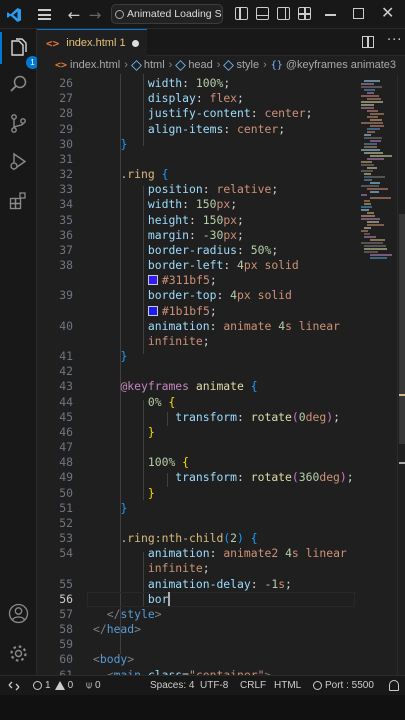 This screenshot has width=405, height=720. What do you see at coordinates (23, 53) in the screenshot?
I see `explorer-icon: 1` at bounding box center [23, 53].